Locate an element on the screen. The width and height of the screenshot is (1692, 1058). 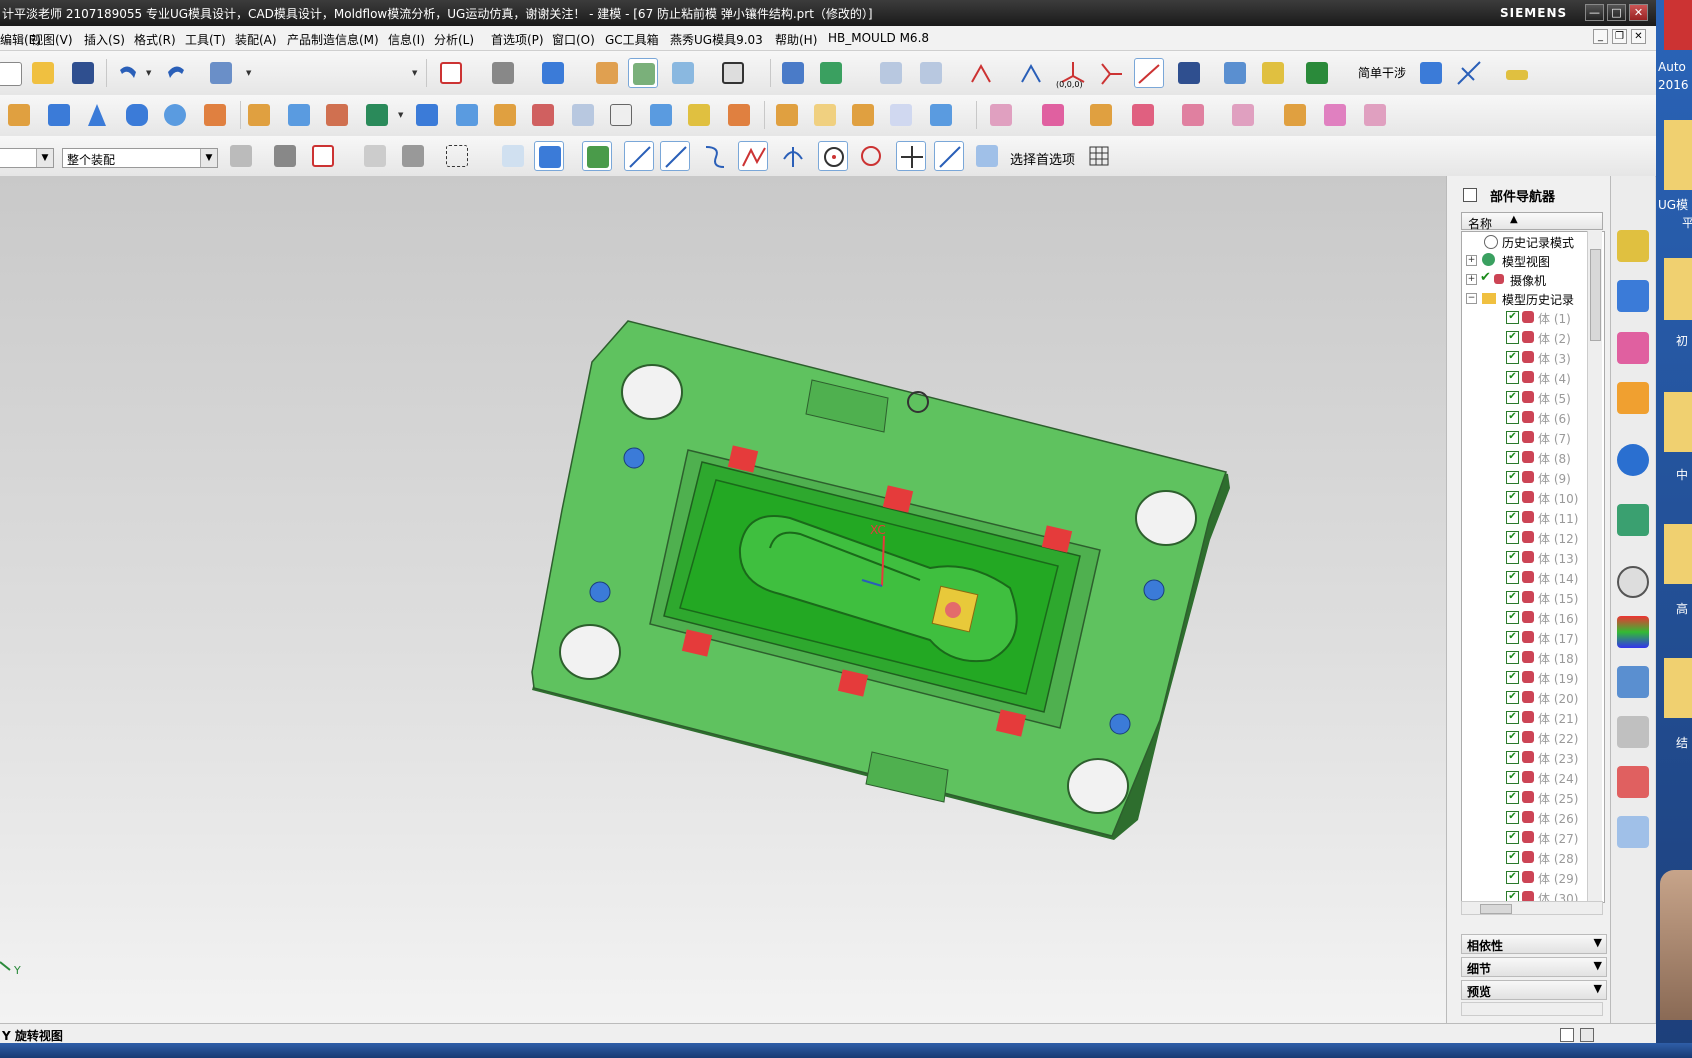
sort-ascending-icon: ▲ is located at coordinates (1514, 219).